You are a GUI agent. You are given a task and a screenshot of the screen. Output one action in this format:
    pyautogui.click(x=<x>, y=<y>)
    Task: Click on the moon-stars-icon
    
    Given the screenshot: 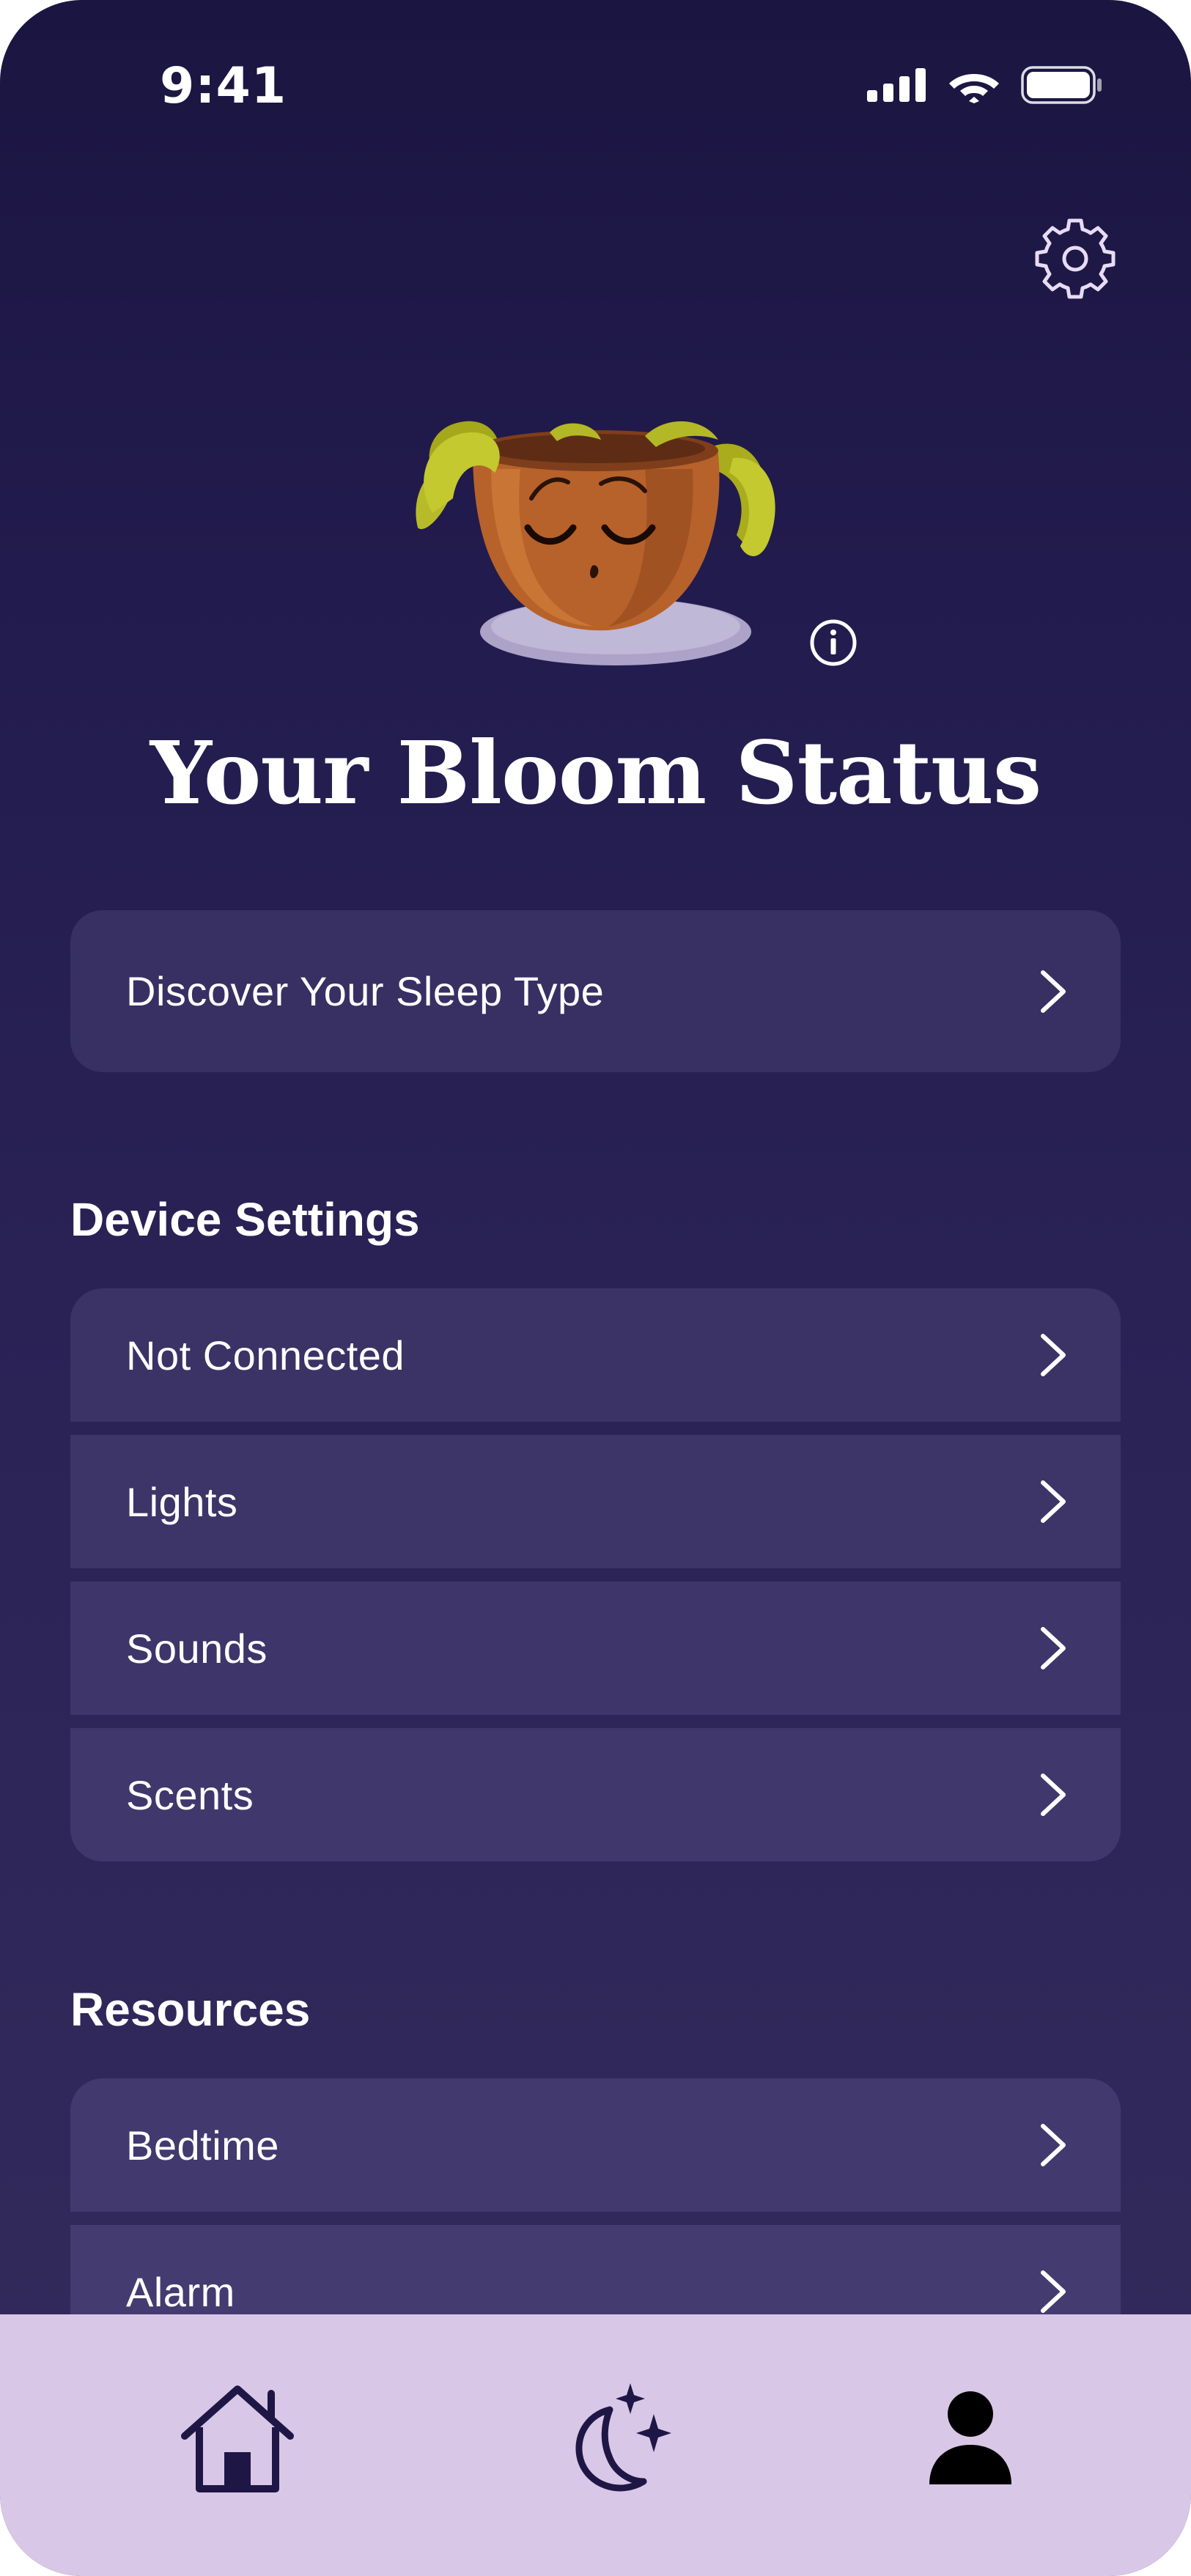 What is the action you would take?
    pyautogui.click(x=619, y=2437)
    